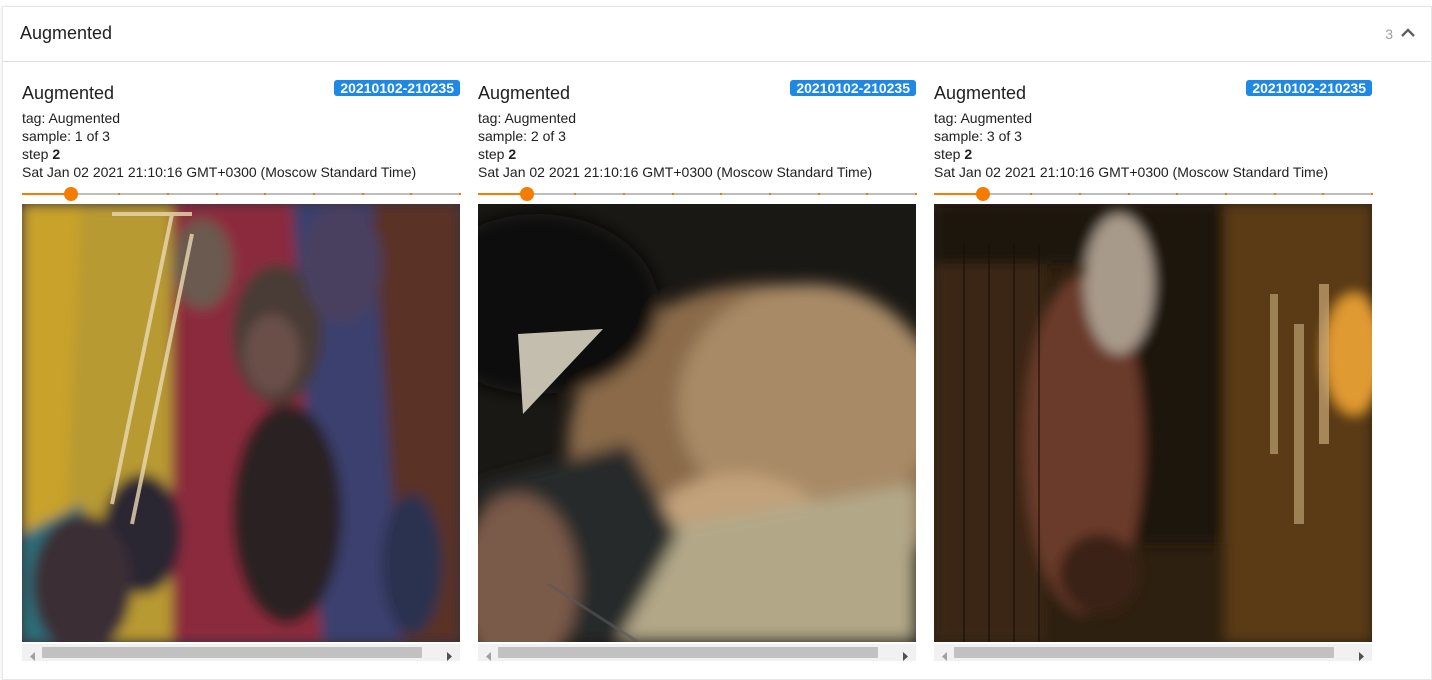  I want to click on sample-label: sample: 2 of 3, so click(522, 136).